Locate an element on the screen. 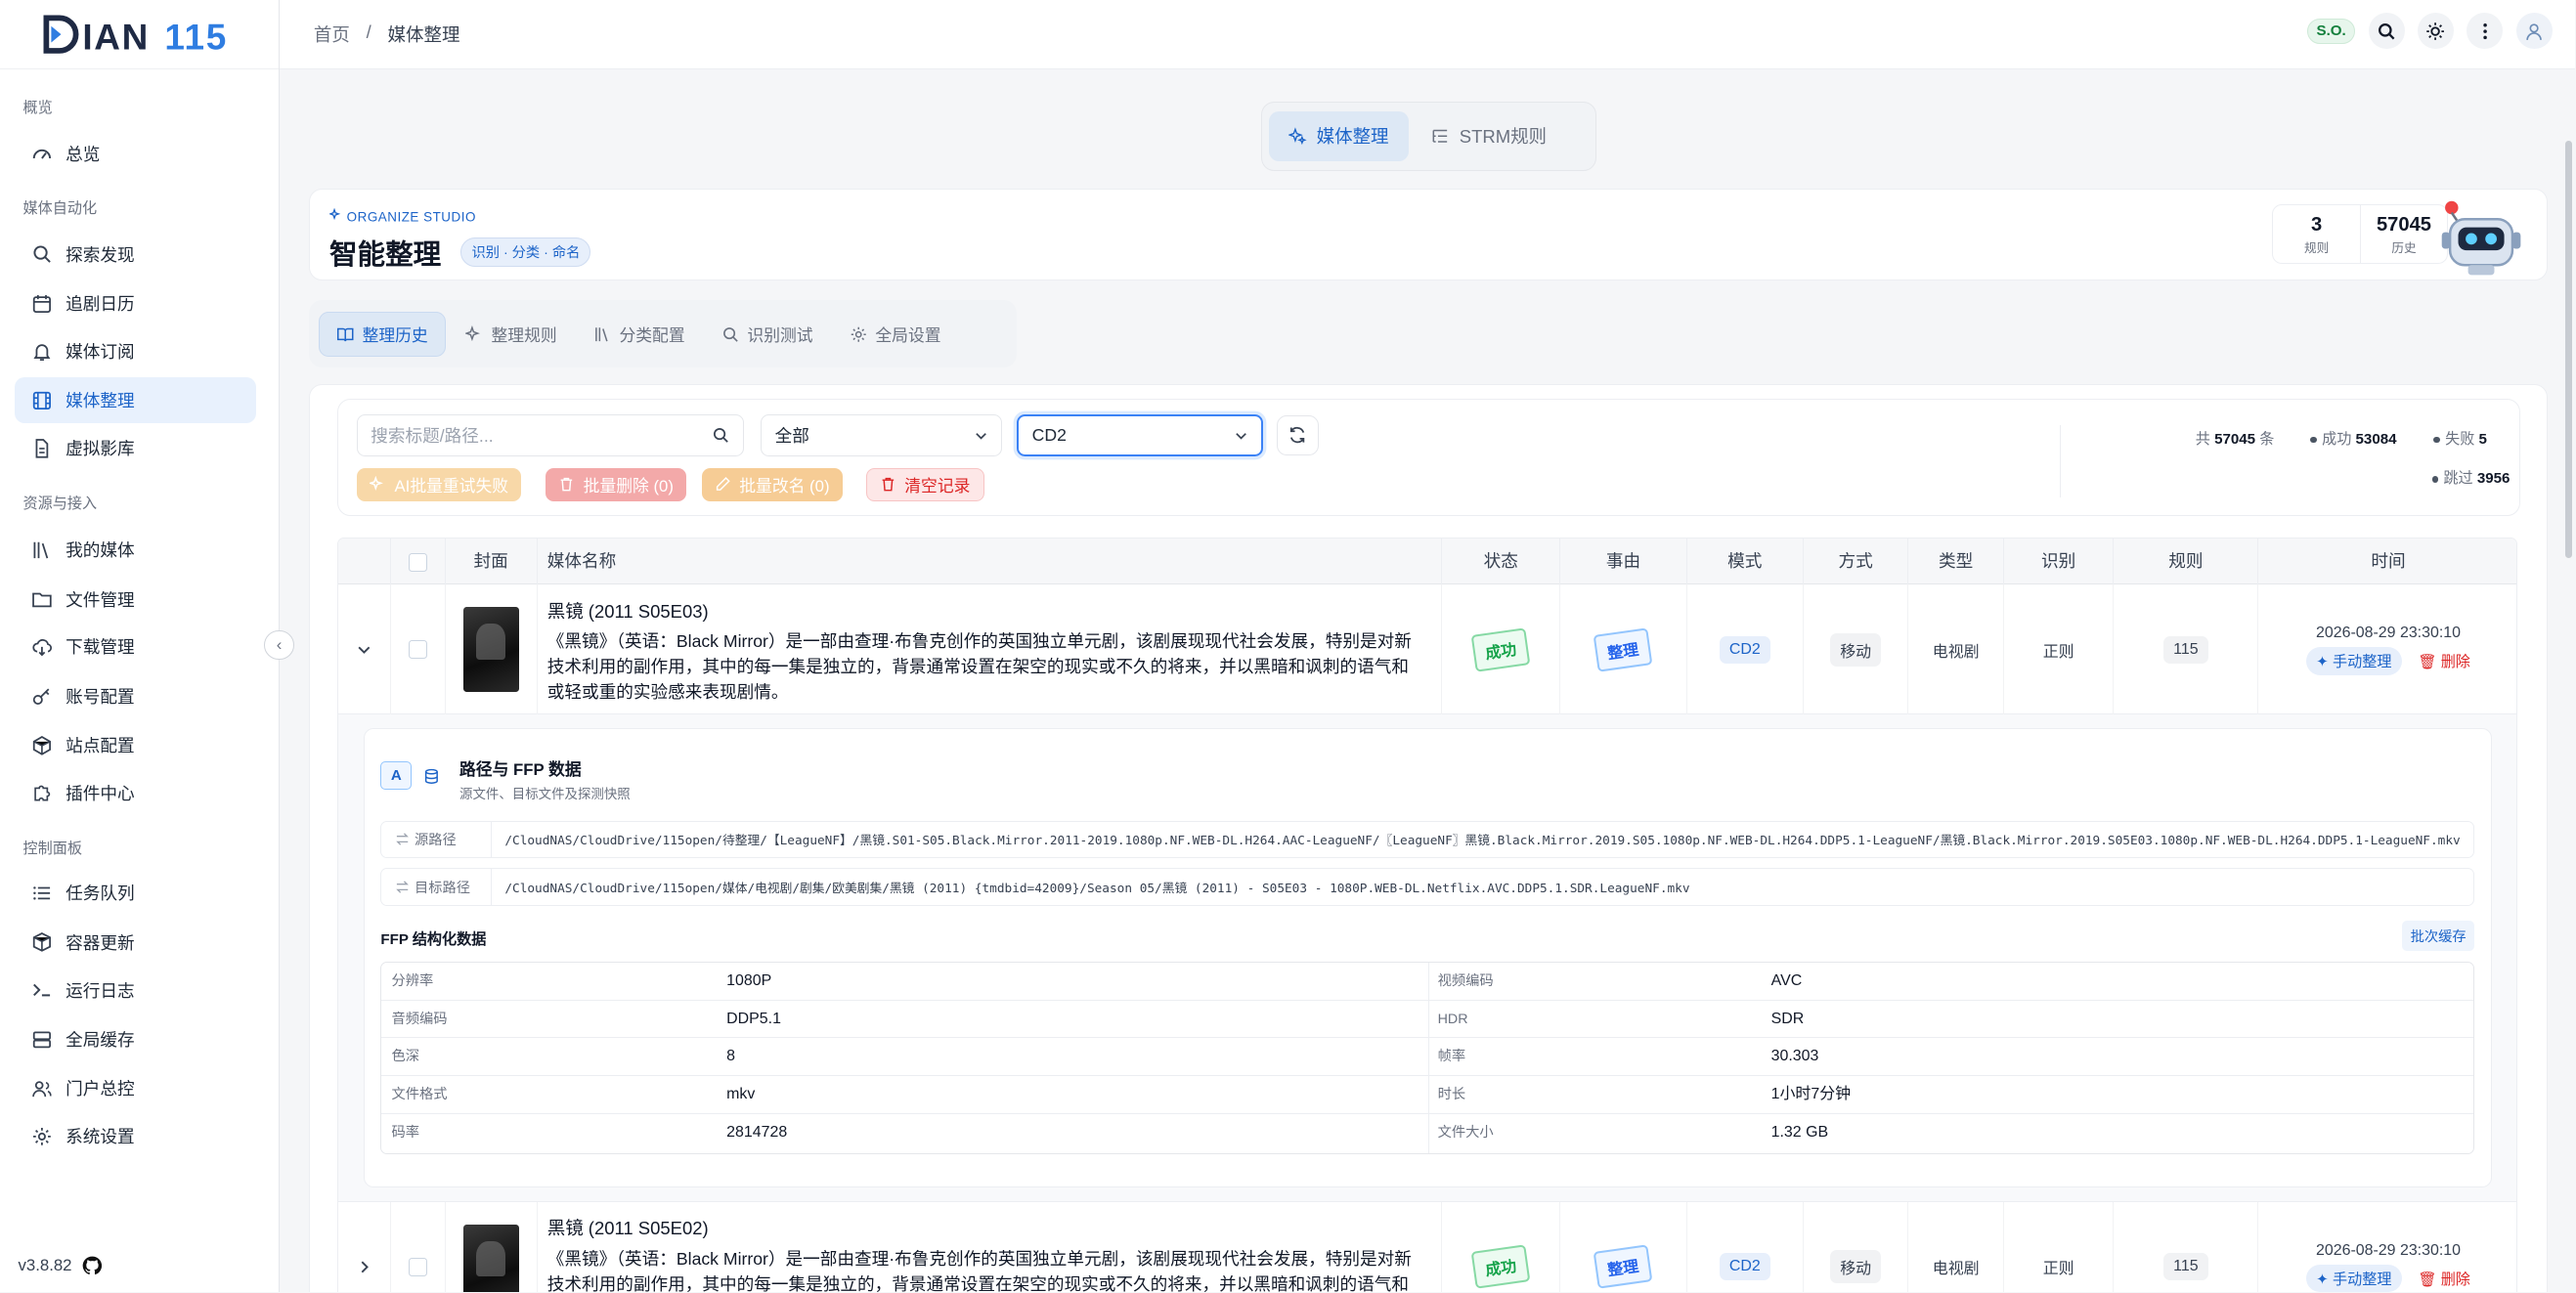 This screenshot has width=2576, height=1293. tab-category-label: 分类配置 is located at coordinates (652, 335).